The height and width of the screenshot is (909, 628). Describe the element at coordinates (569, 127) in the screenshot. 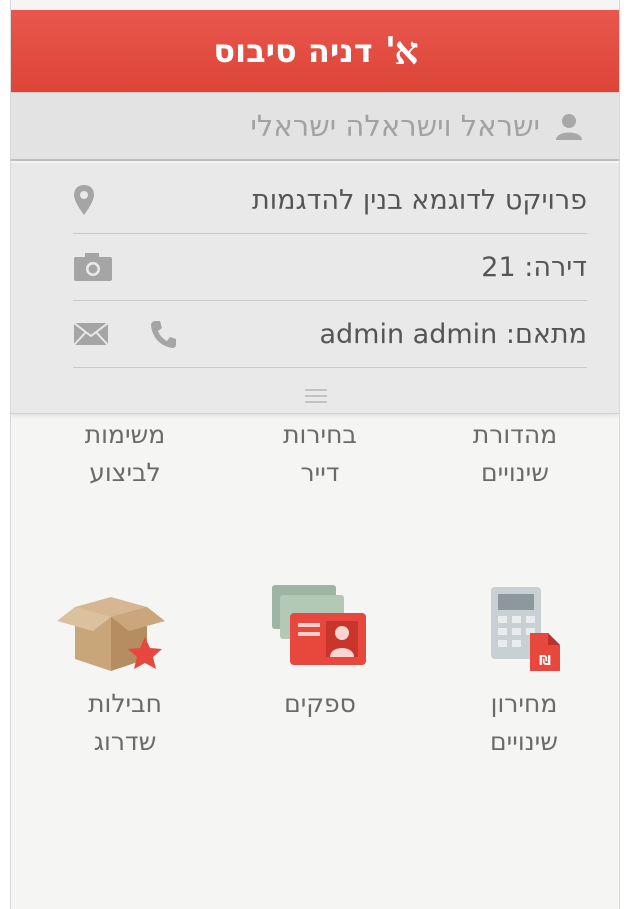

I see `user-icon` at that location.